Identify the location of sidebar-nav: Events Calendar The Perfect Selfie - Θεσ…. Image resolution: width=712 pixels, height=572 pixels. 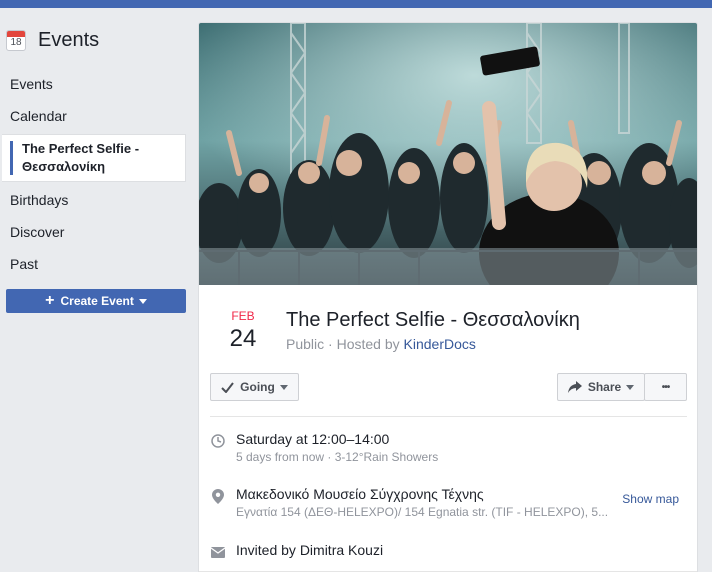
(94, 174).